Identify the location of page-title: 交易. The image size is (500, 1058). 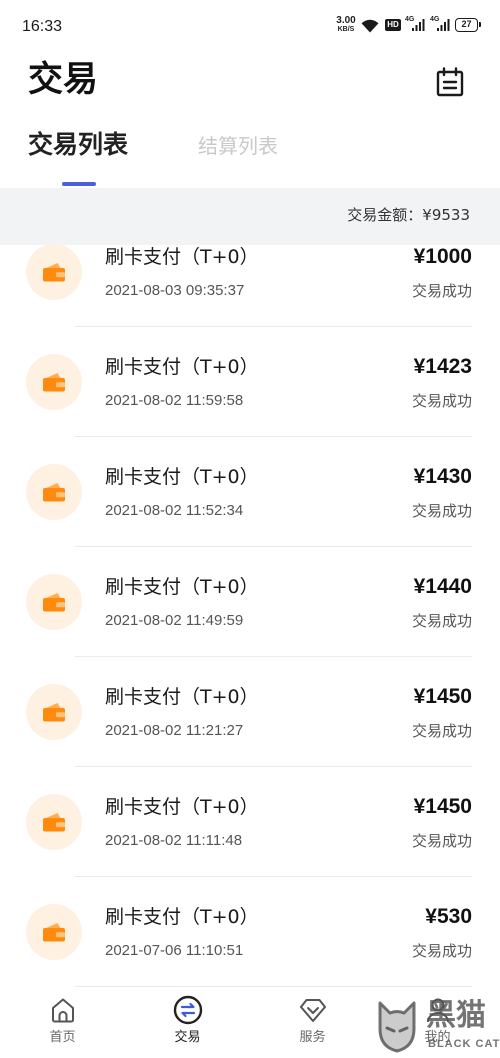
(63, 80).